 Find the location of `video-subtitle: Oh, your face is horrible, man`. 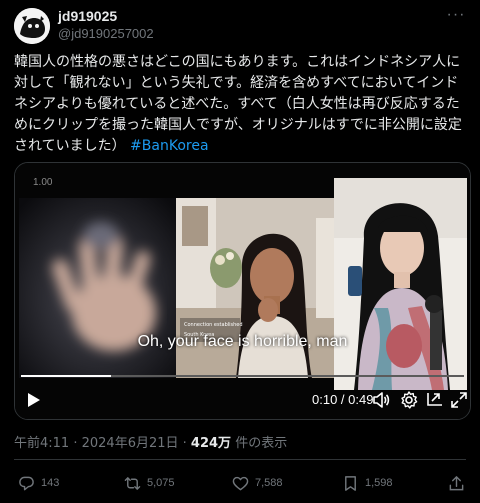

video-subtitle: Oh, your face is horrible, man is located at coordinates (242, 341).